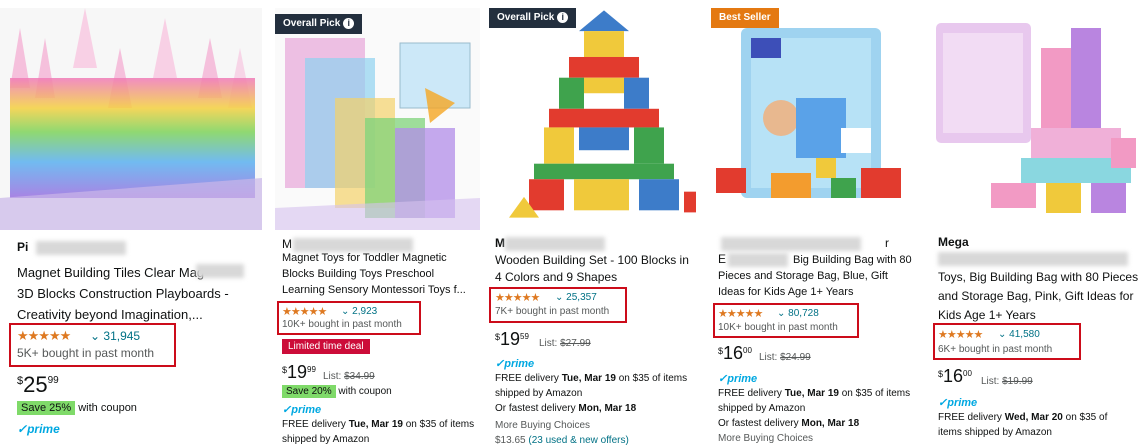  What do you see at coordinates (745, 18) in the screenshot?
I see `best-seller-badge: Best Seller` at bounding box center [745, 18].